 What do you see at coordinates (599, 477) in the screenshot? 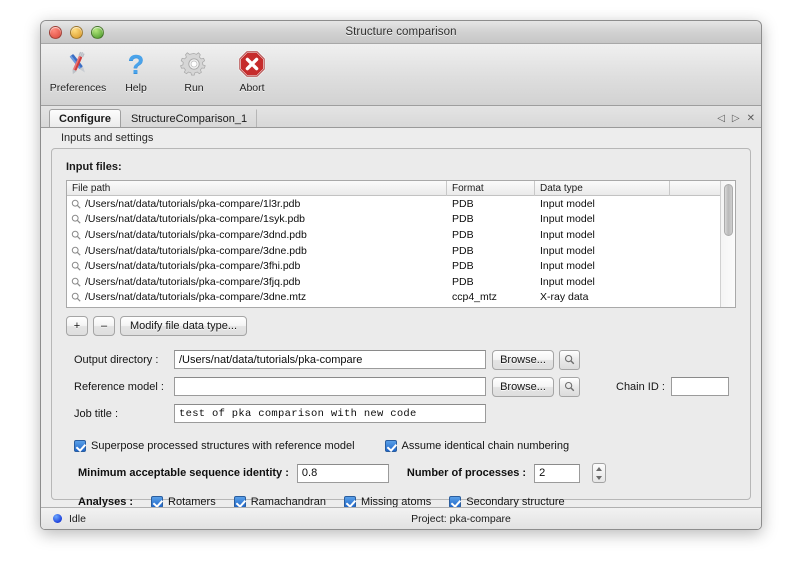
I see `stepper-down-arrow-icon` at bounding box center [599, 477].